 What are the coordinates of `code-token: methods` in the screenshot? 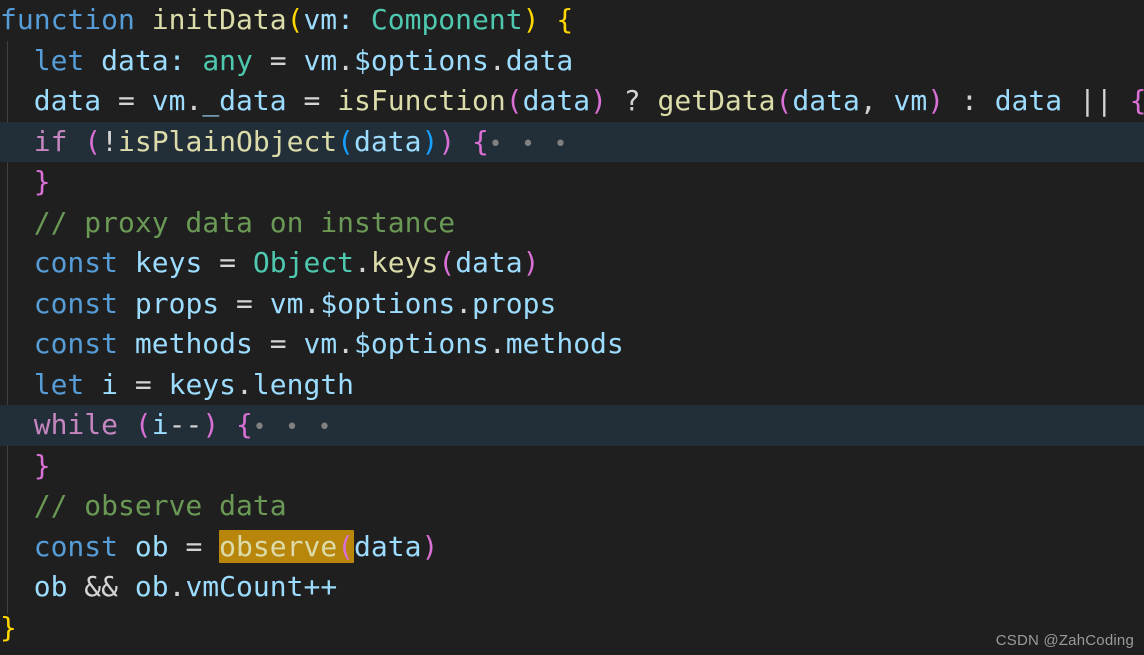 It's located at (193, 343).